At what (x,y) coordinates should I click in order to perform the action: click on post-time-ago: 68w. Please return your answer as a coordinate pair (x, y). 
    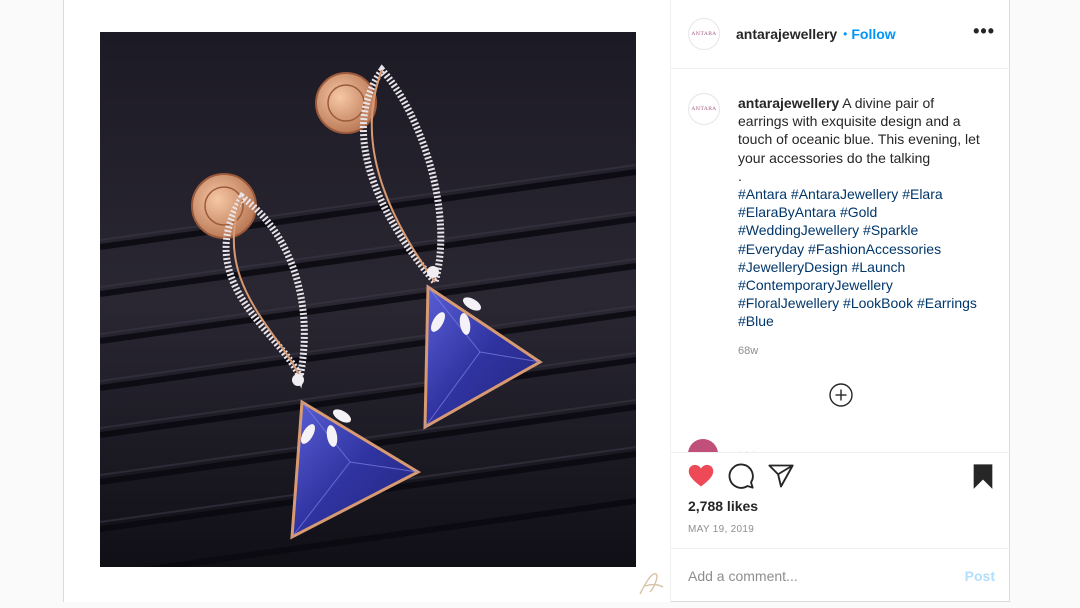
    Looking at the image, I should click on (748, 351).